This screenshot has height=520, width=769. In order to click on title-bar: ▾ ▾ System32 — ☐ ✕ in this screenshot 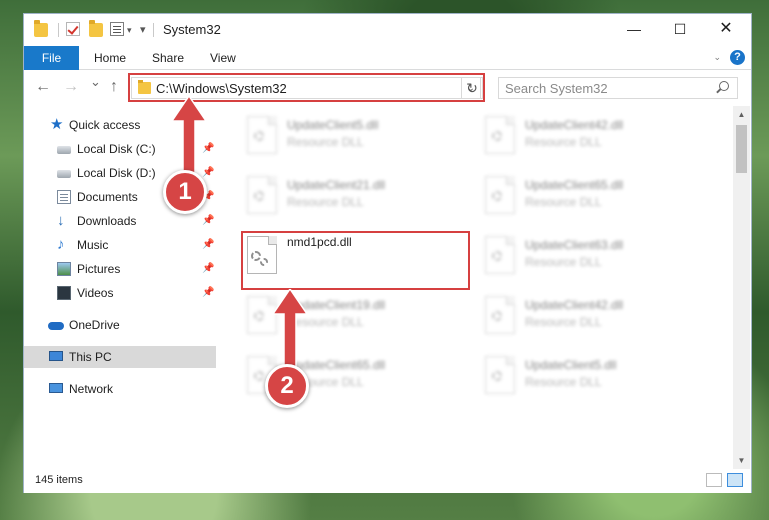, I will do `click(387, 30)`.